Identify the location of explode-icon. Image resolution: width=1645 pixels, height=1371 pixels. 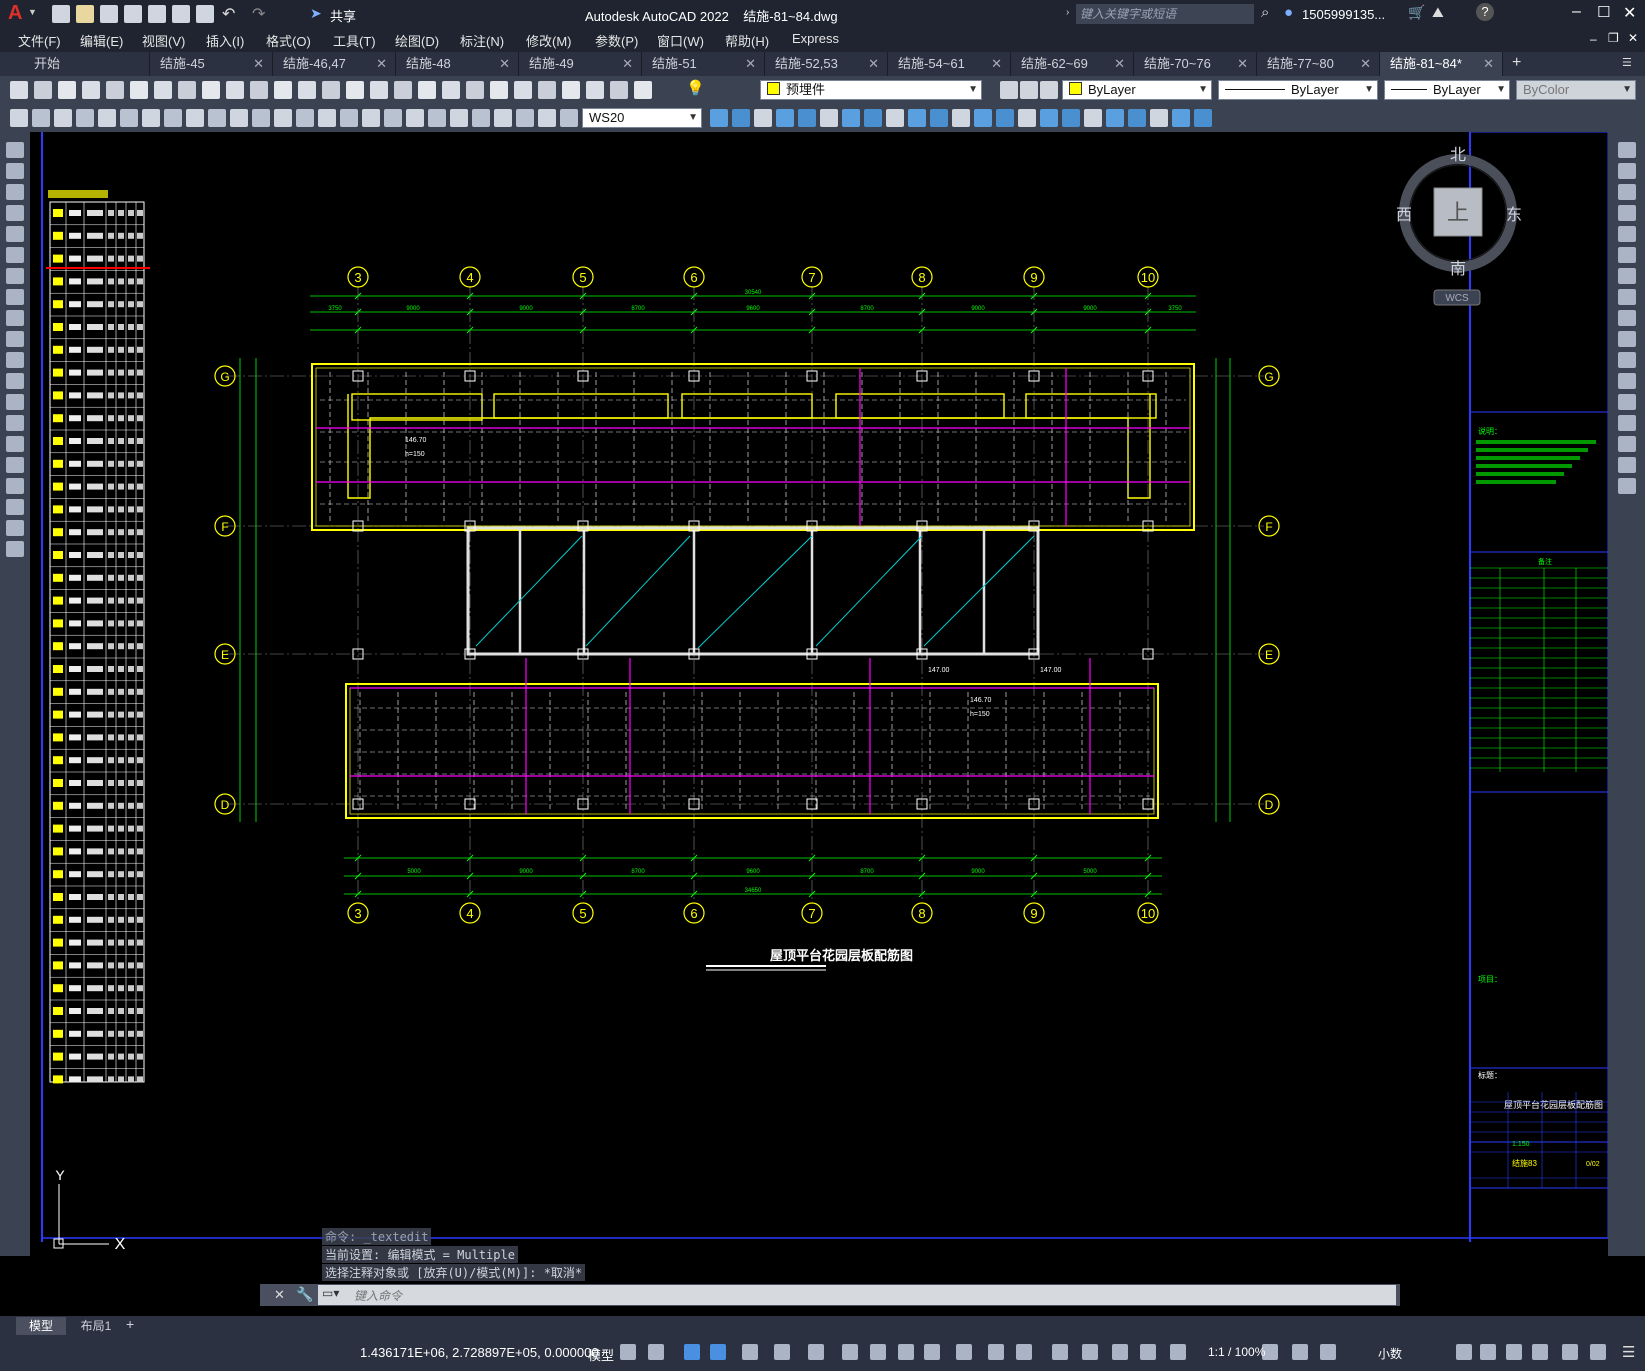
(1627, 486).